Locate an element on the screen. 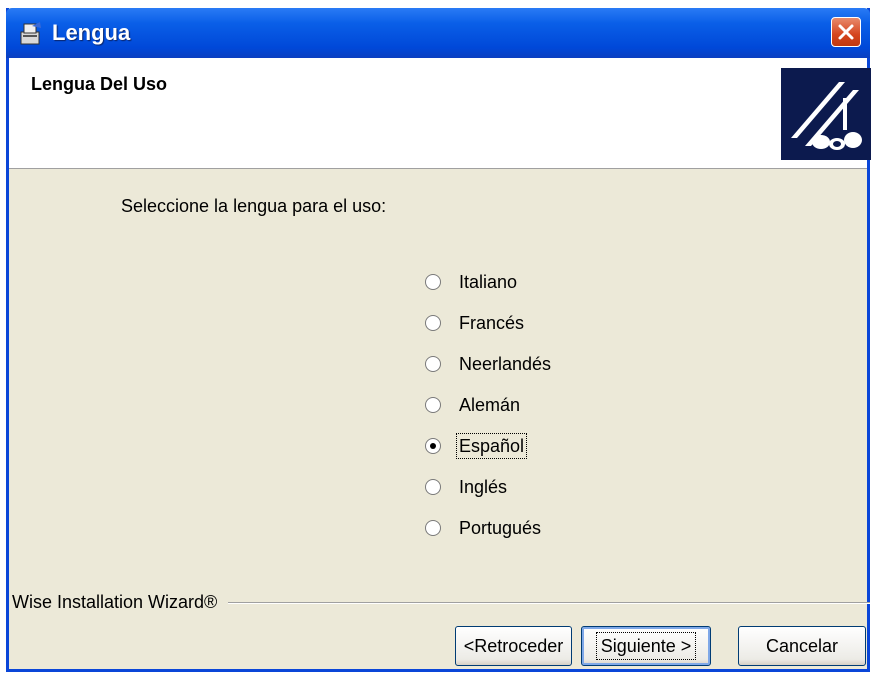 The height and width of the screenshot is (678, 877). language-option-label: Neerlandés is located at coordinates (505, 364).